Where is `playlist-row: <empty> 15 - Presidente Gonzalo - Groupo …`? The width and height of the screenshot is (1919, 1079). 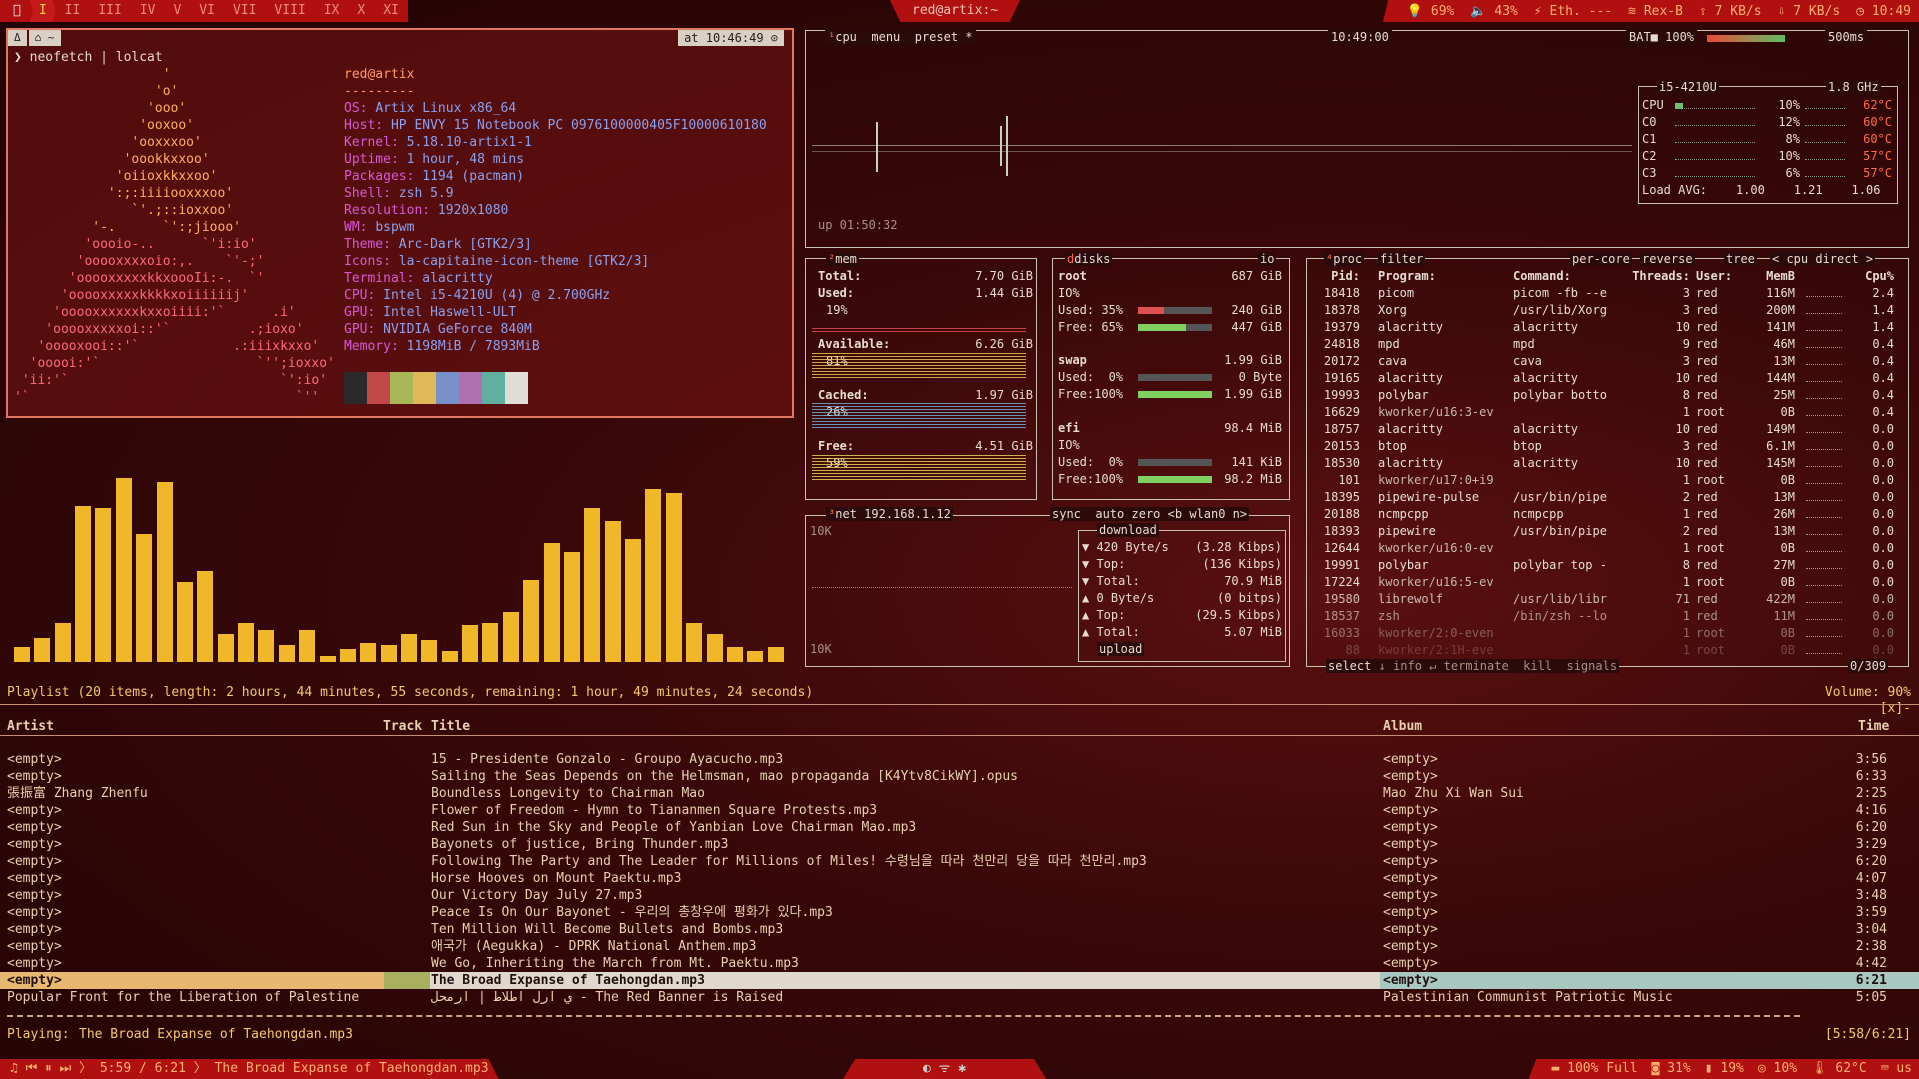
playlist-row: <empty> 15 - Presidente Gonzalo - Groupo … is located at coordinates (959, 759).